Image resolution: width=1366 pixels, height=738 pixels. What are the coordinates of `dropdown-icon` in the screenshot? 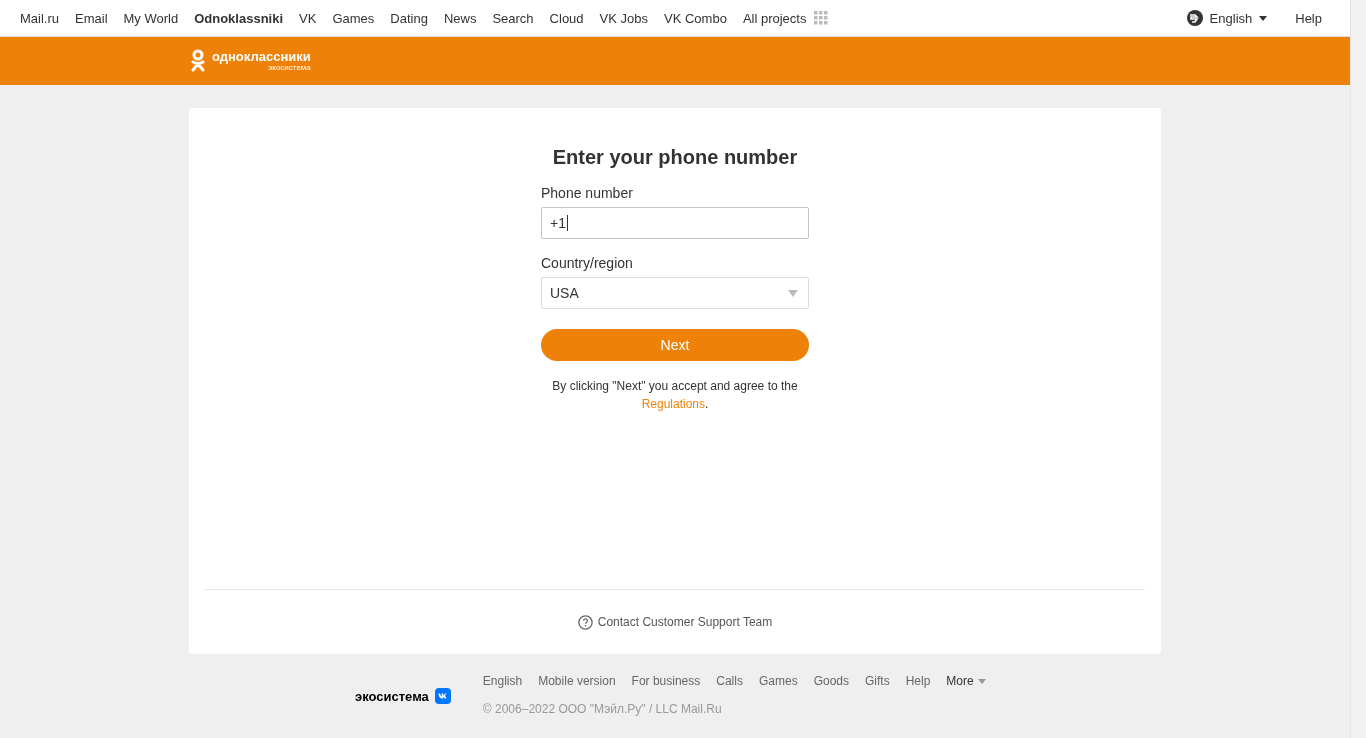 It's located at (793, 293).